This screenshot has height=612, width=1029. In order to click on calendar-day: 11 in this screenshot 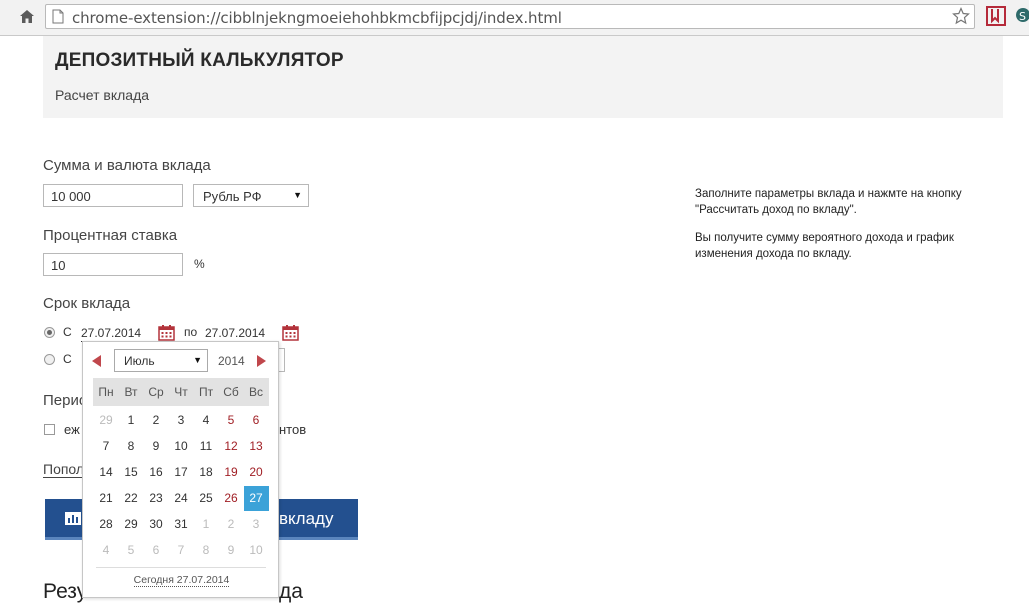, I will do `click(206, 446)`.